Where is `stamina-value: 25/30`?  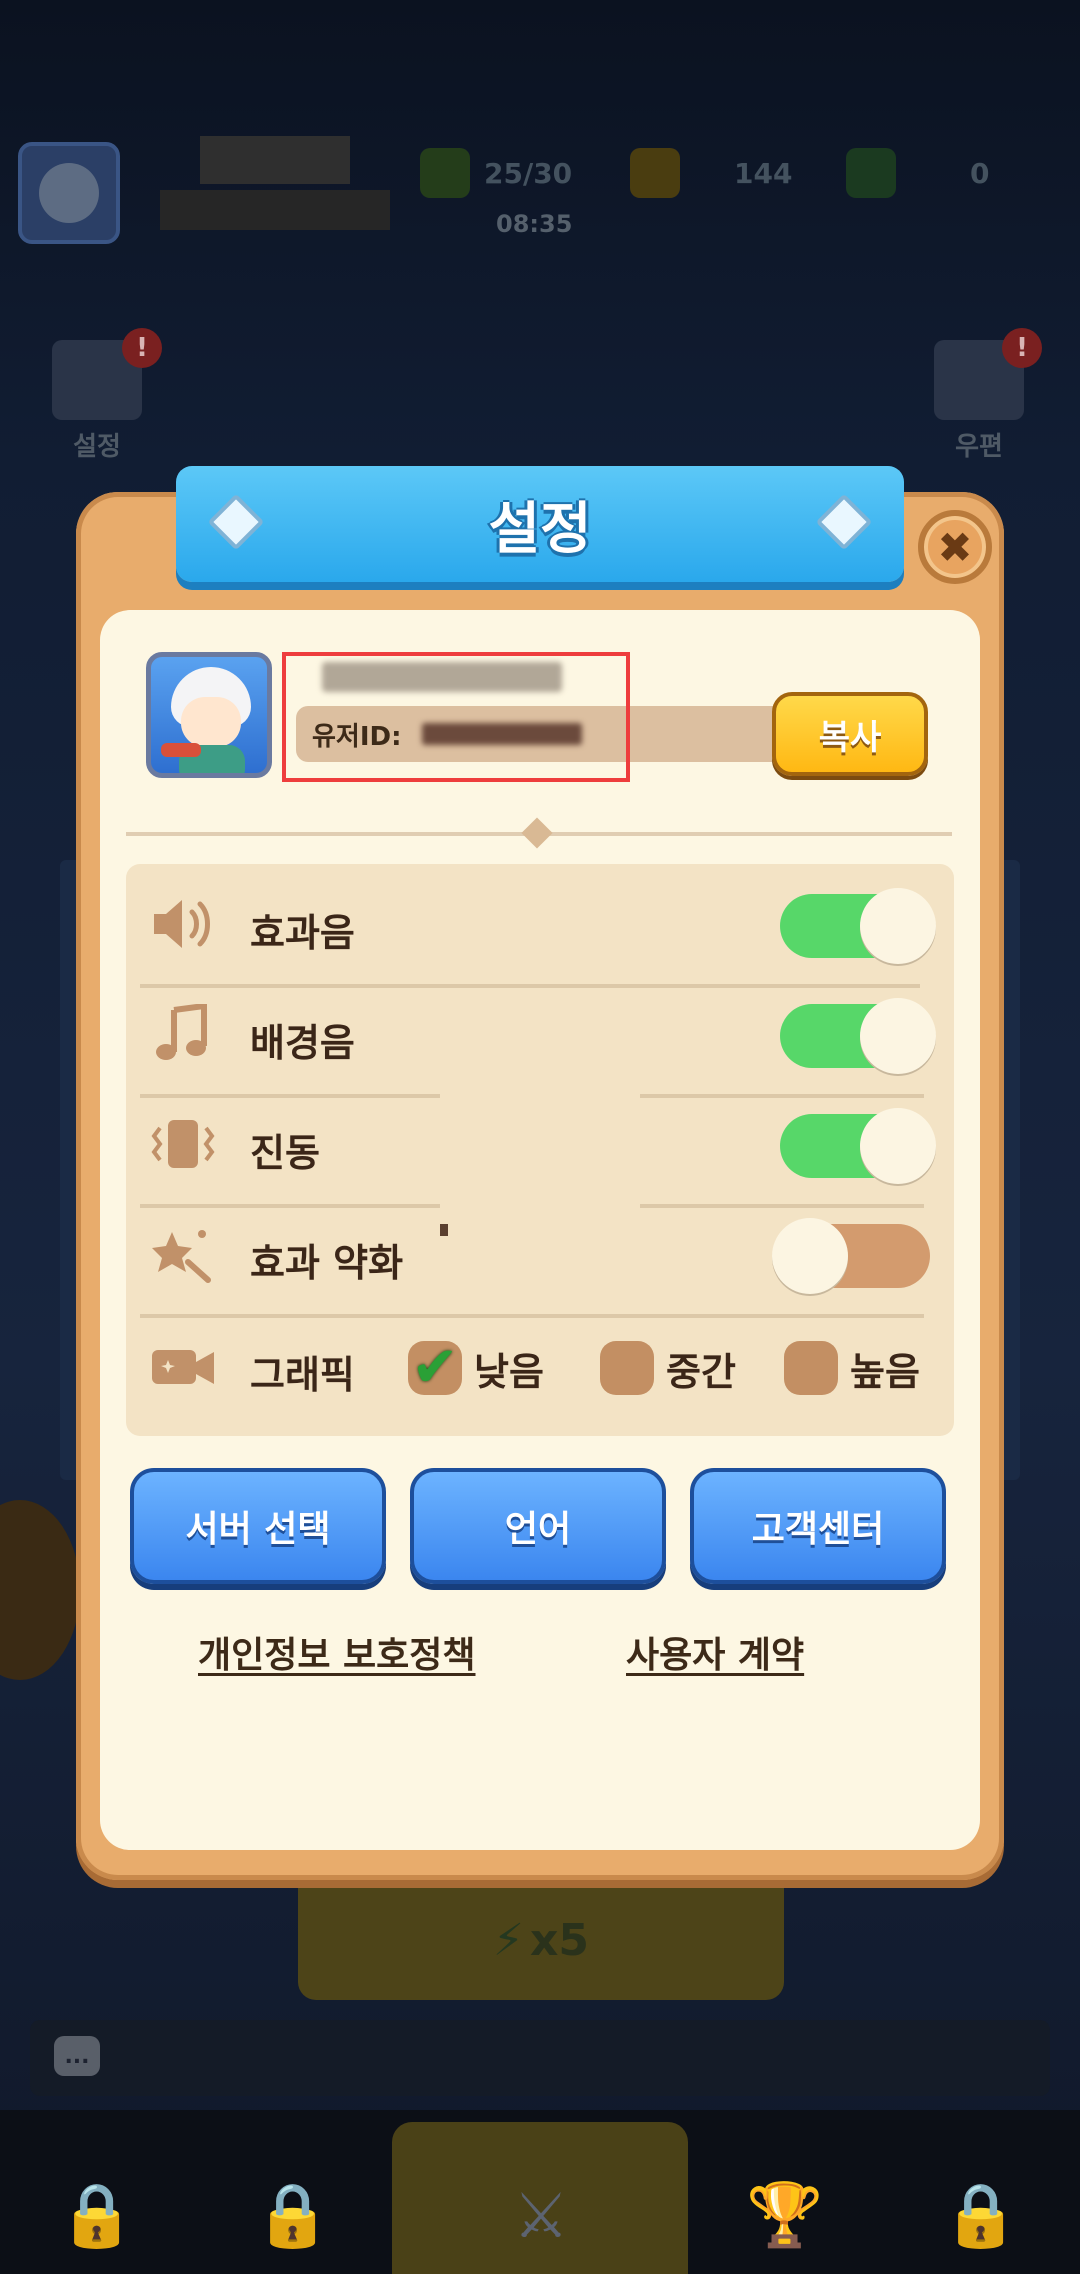 stamina-value: 25/30 is located at coordinates (528, 173).